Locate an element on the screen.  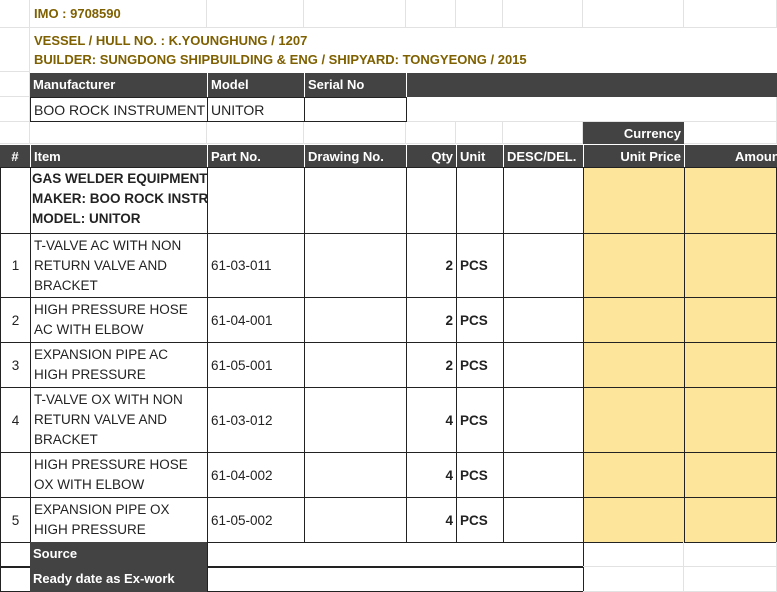
group-unit-cell is located at coordinates (480, 200).